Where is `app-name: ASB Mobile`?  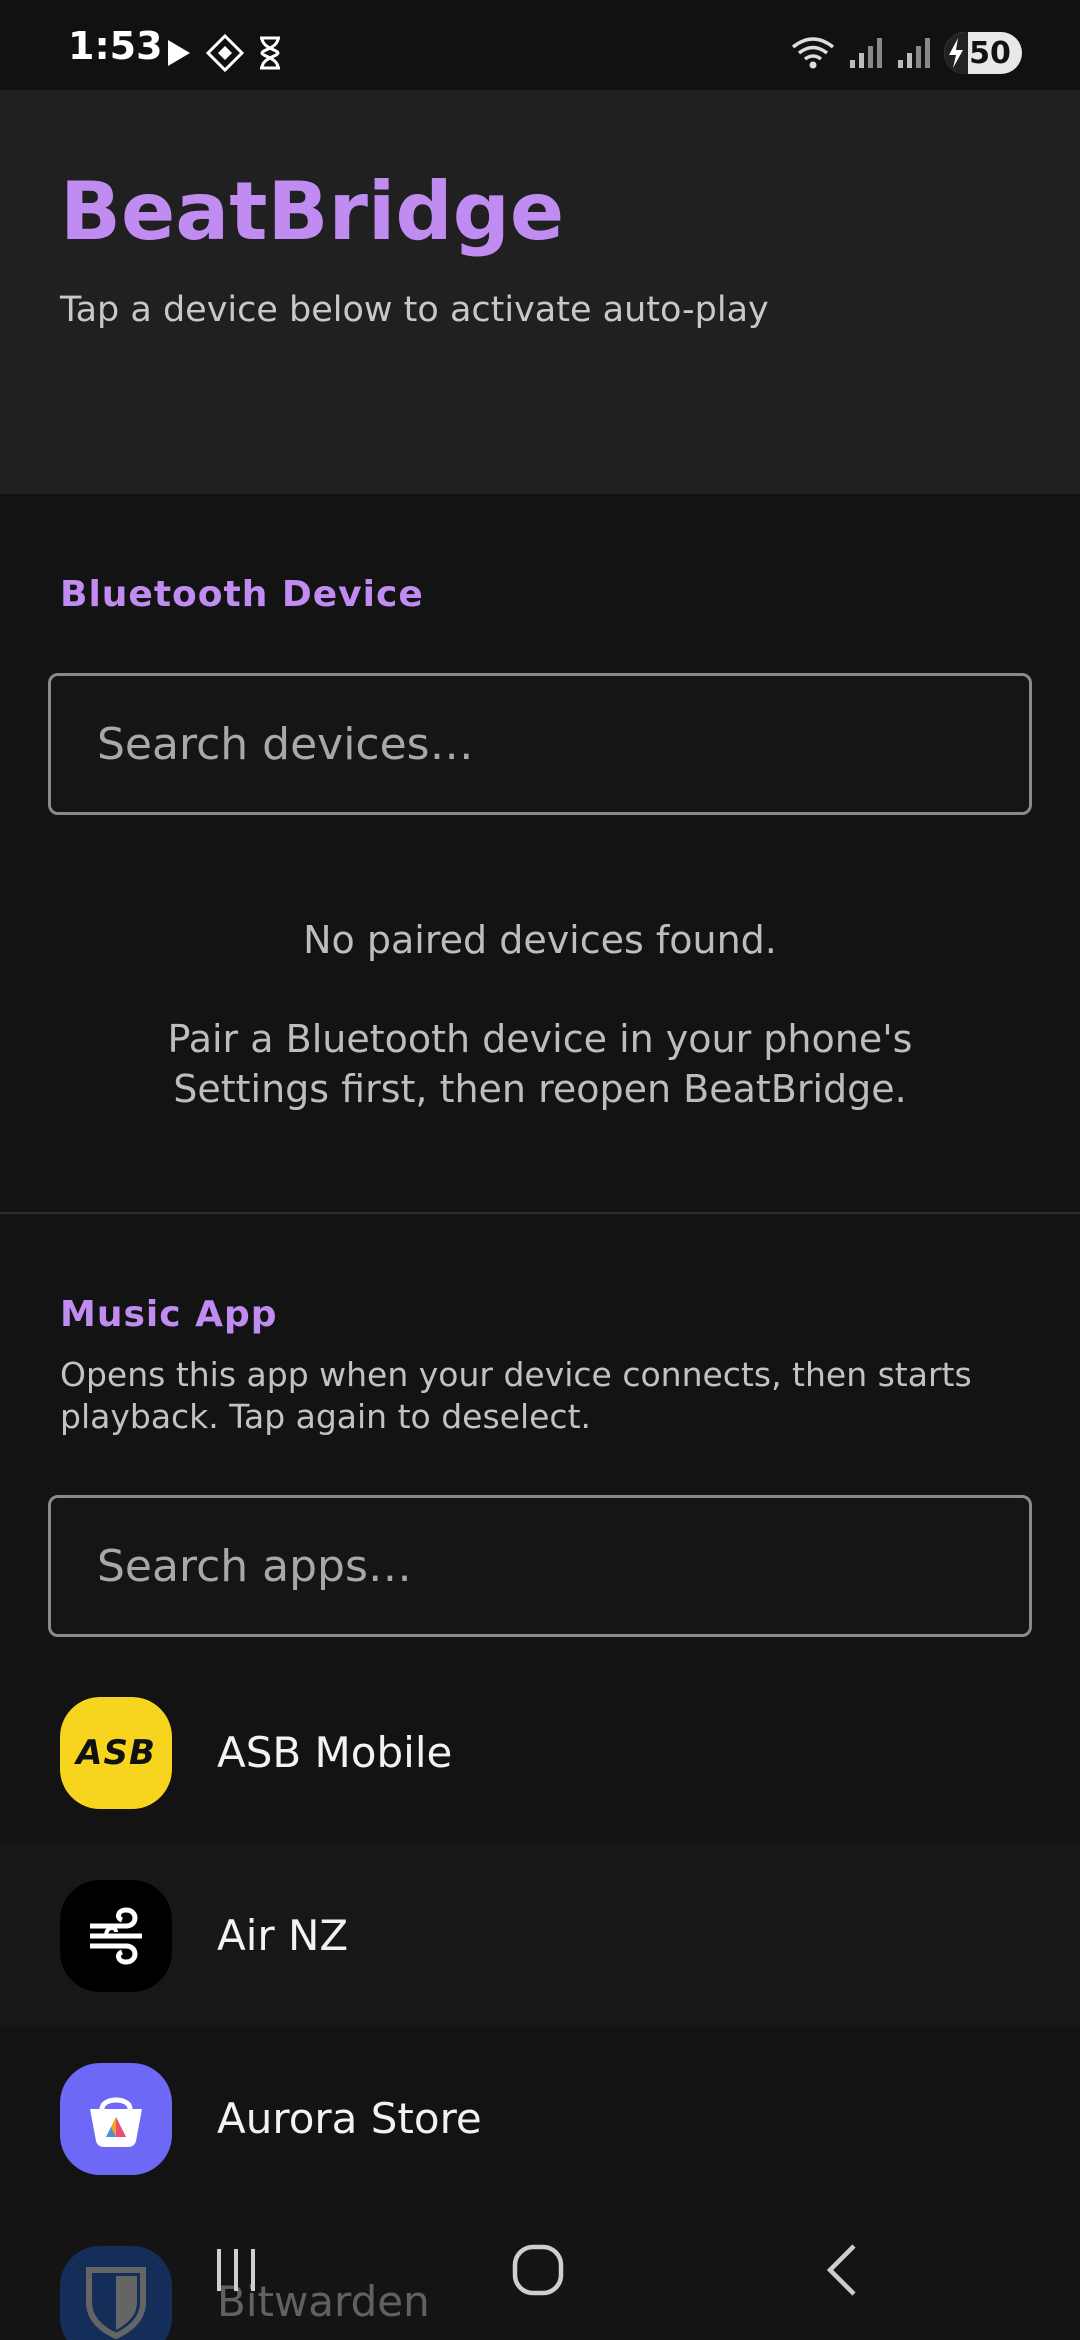
app-name: ASB Mobile is located at coordinates (335, 1752).